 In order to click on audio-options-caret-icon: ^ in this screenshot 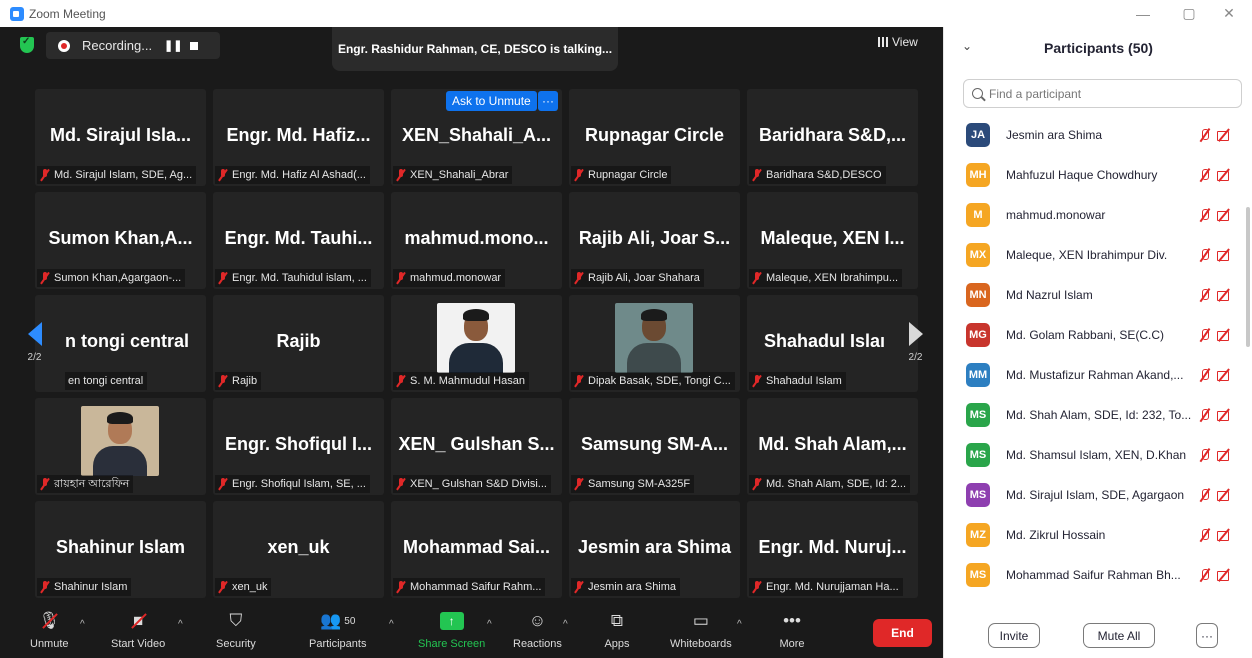, I will do `click(82, 624)`.